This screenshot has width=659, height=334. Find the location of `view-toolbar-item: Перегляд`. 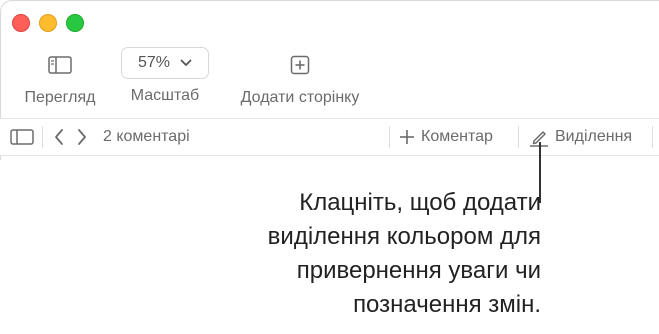

view-toolbar-item: Перегляд is located at coordinates (60, 79).